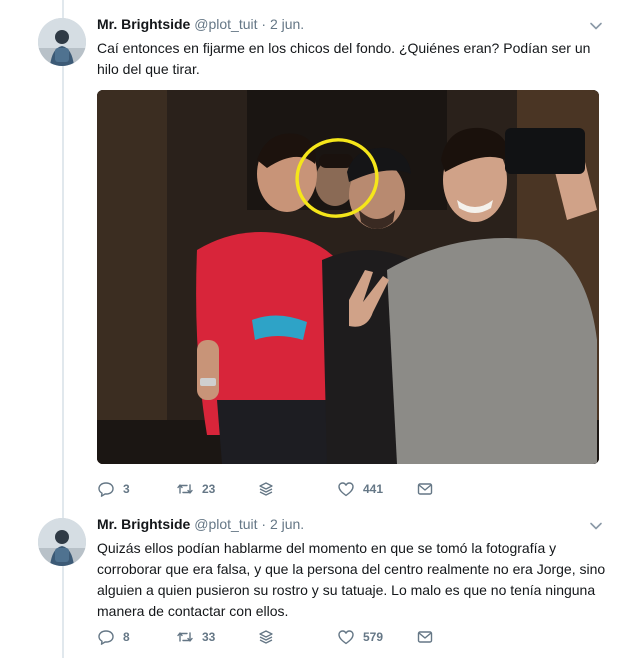  I want to click on retweet-count: 23, so click(209, 489).